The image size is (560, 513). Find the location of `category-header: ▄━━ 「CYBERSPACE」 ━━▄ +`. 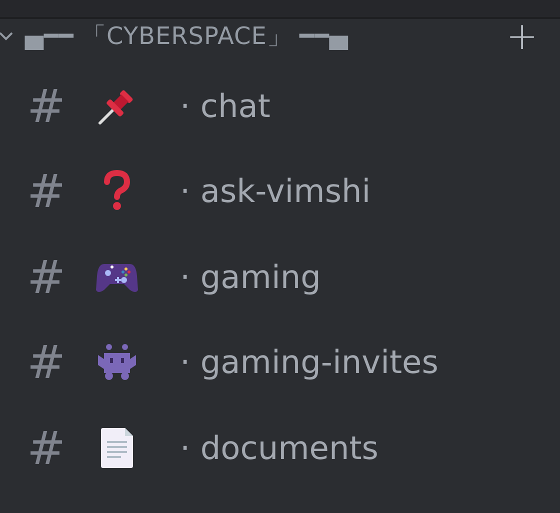

category-header: ▄━━ 「CYBERSPACE」 ━━▄ + is located at coordinates (280, 36).